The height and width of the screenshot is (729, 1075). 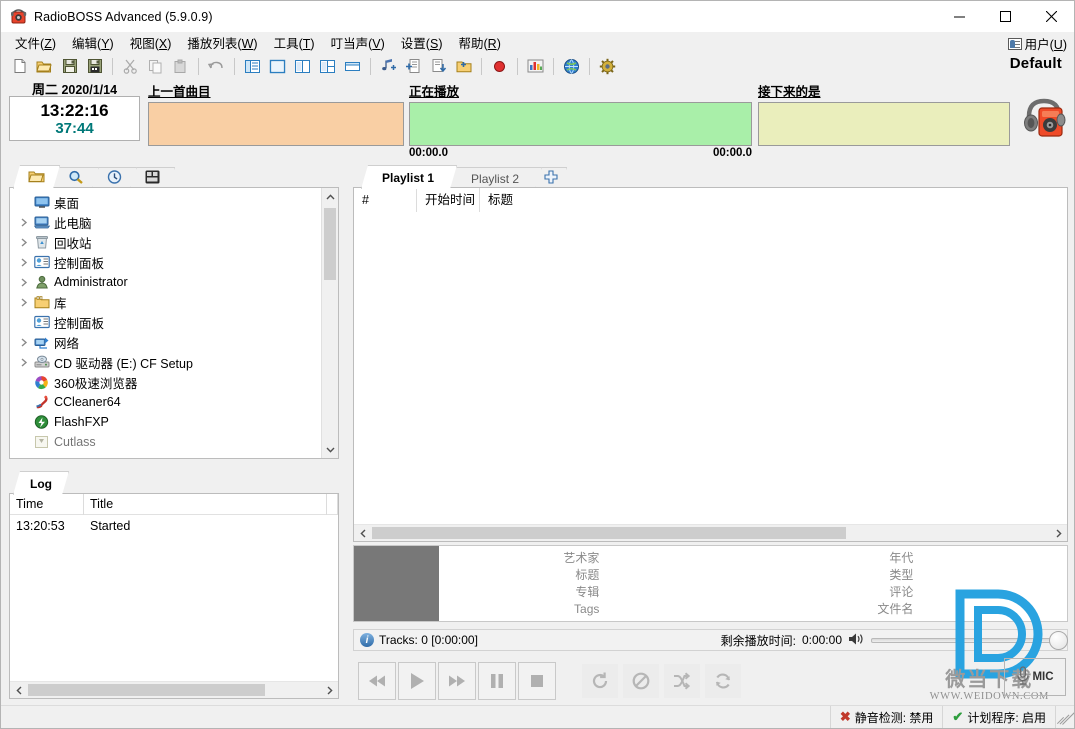 What do you see at coordinates (44, 66) in the screenshot?
I see `open-folder-icon` at bounding box center [44, 66].